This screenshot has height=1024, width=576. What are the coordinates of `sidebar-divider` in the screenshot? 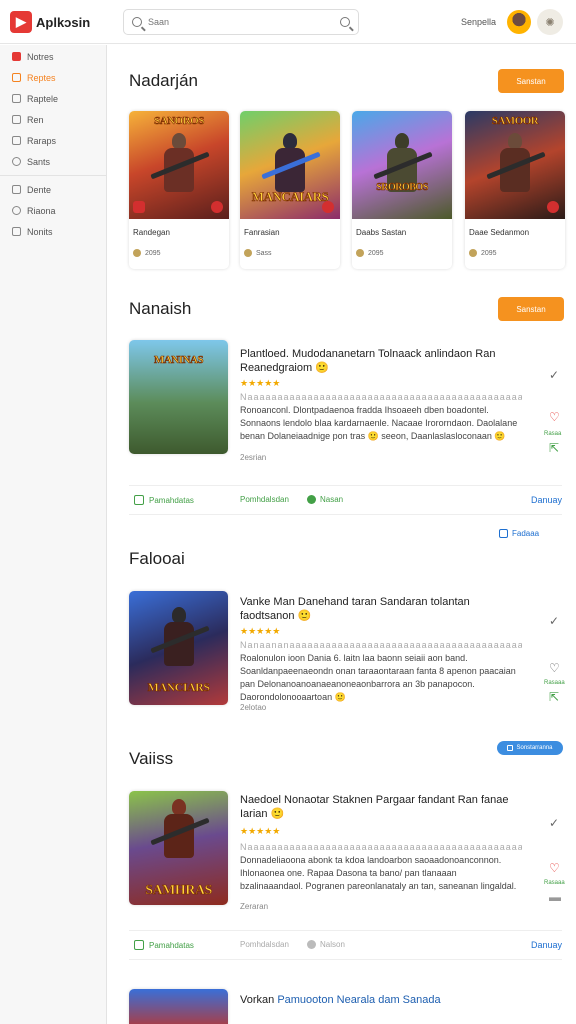 It's located at (53, 175).